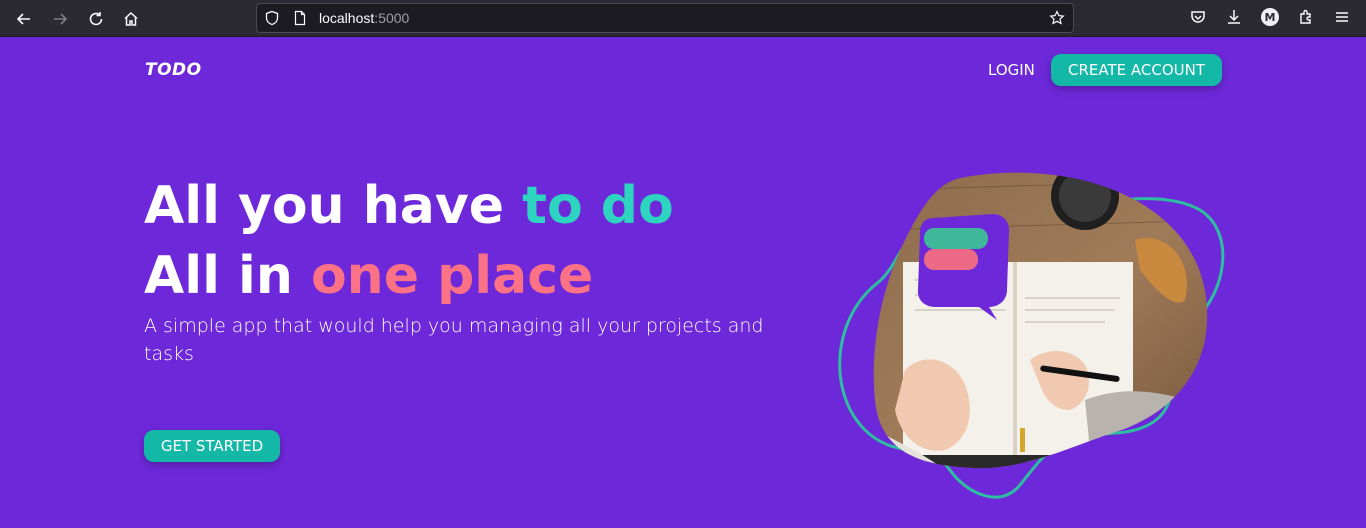  I want to click on home-icon, so click(131, 18).